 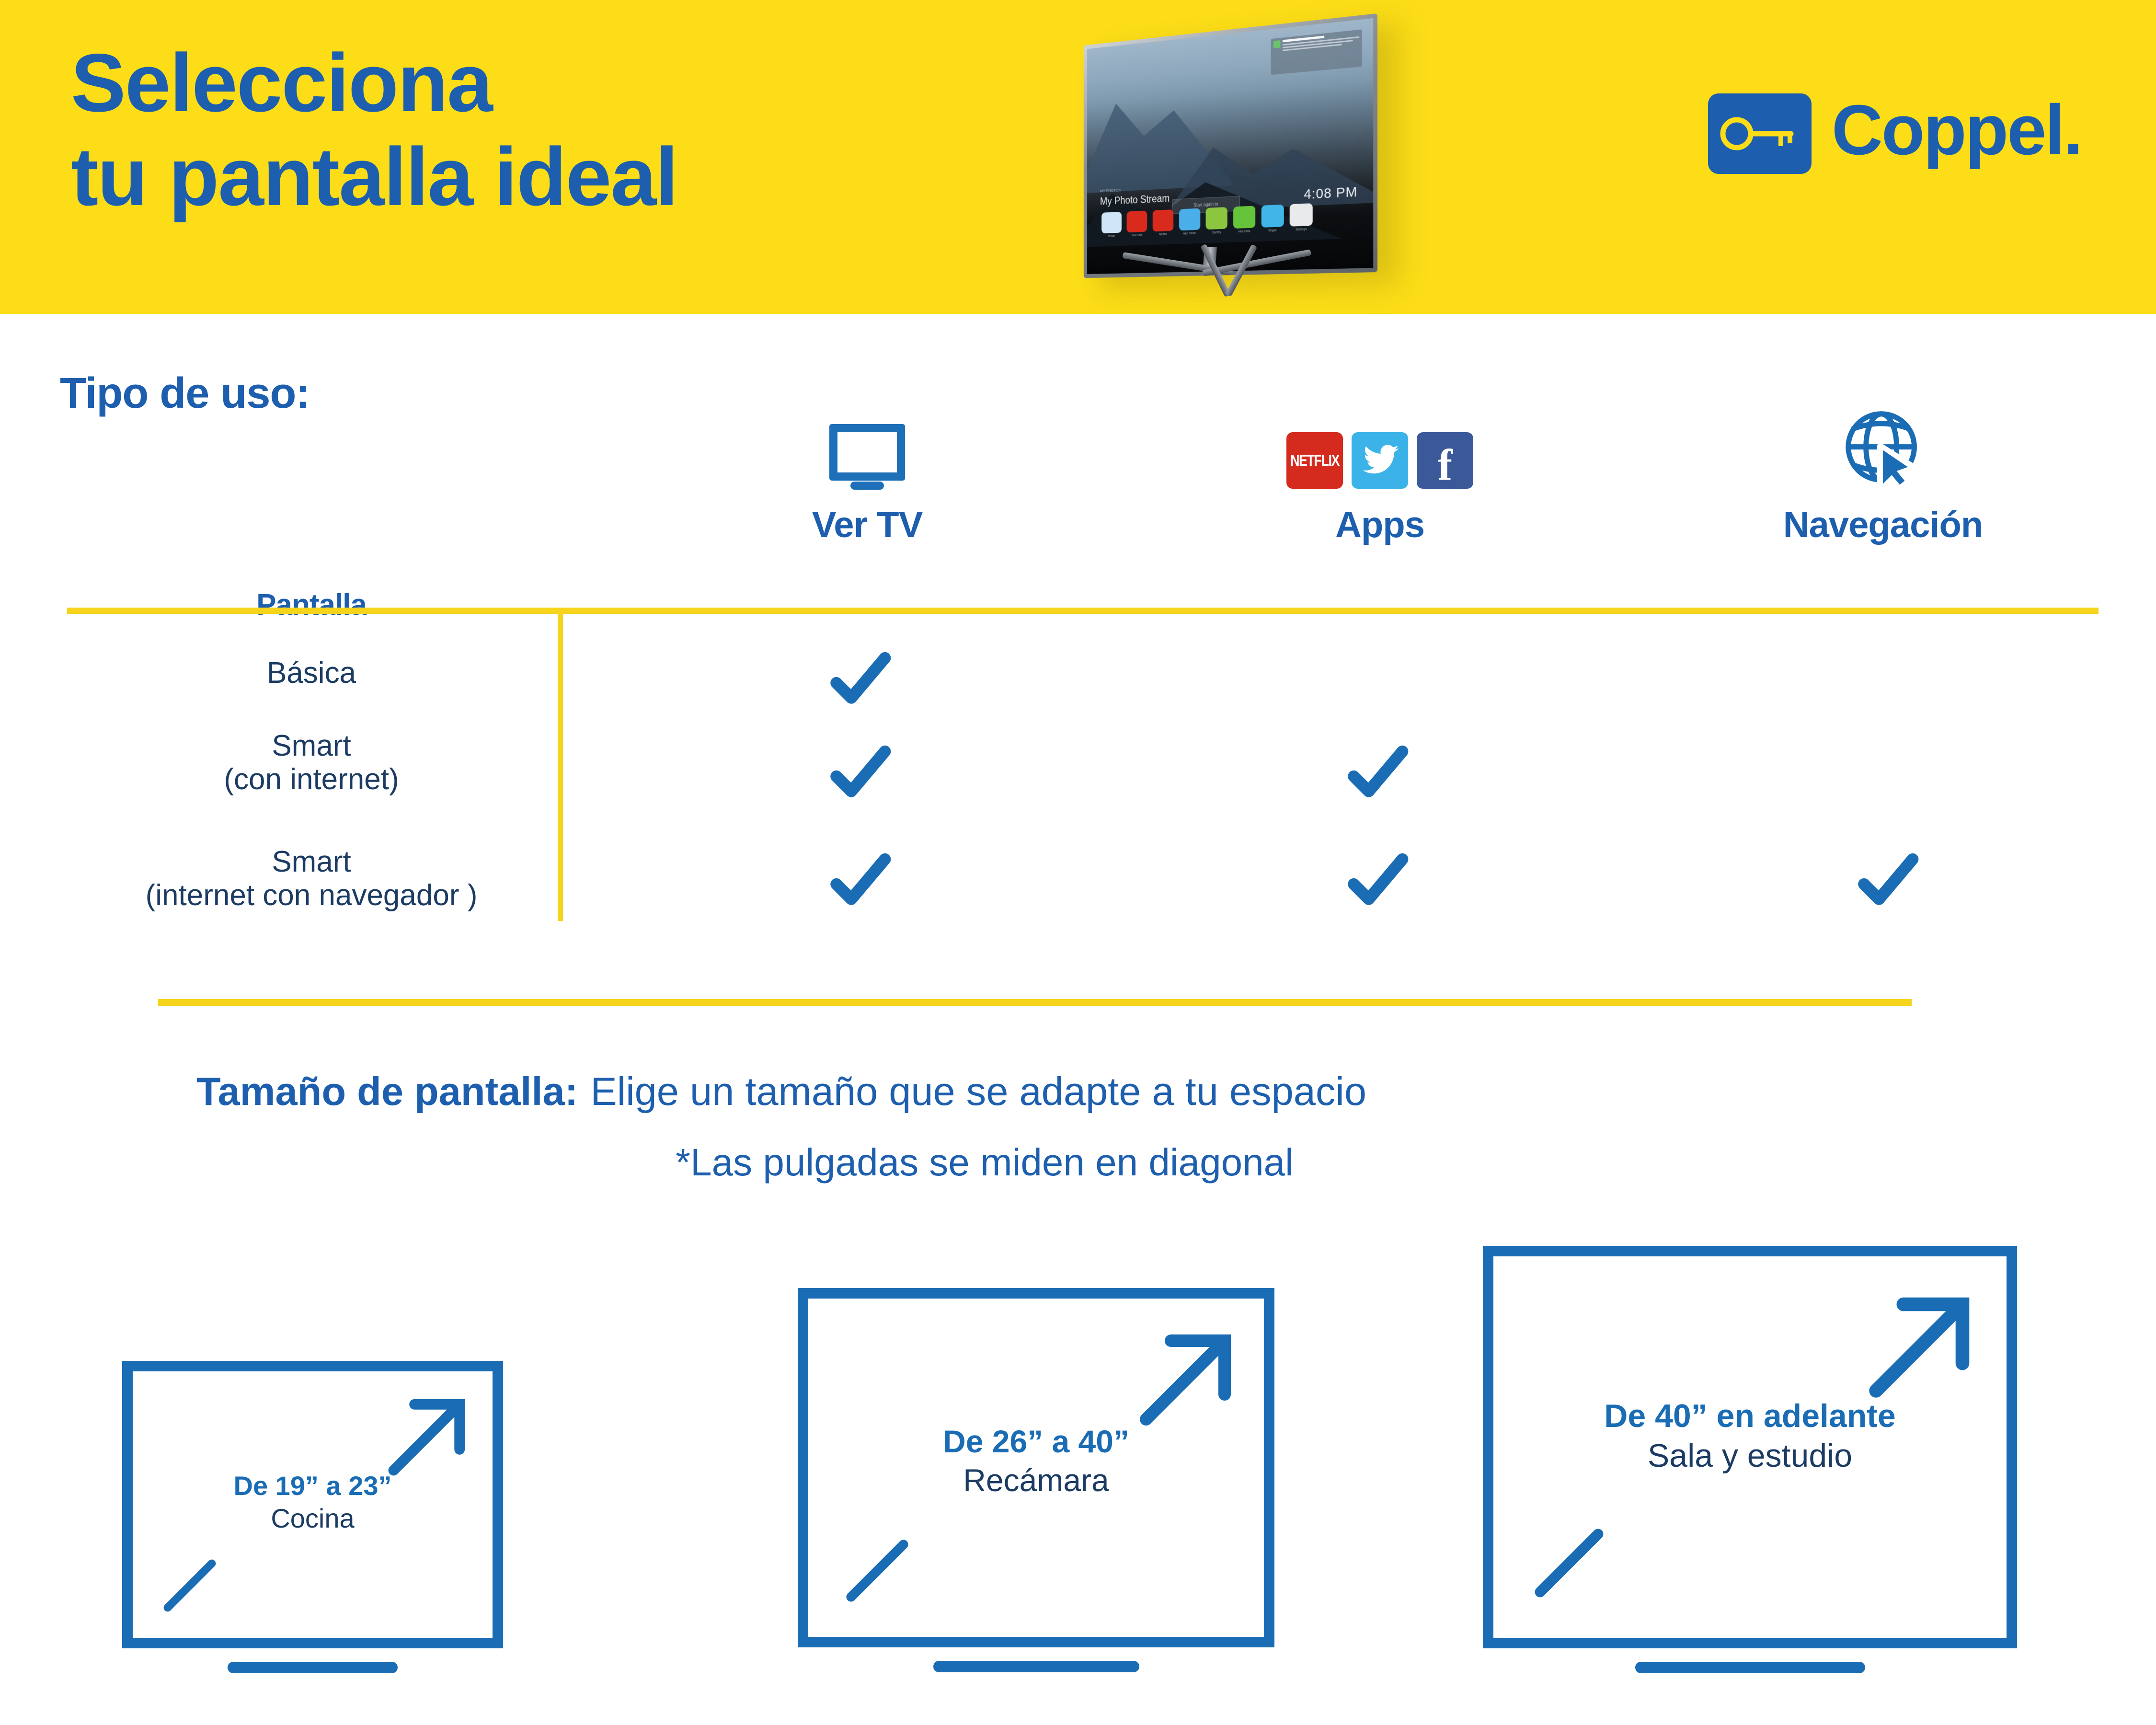 I want to click on tv-app-item: Skype, so click(x=1272, y=218).